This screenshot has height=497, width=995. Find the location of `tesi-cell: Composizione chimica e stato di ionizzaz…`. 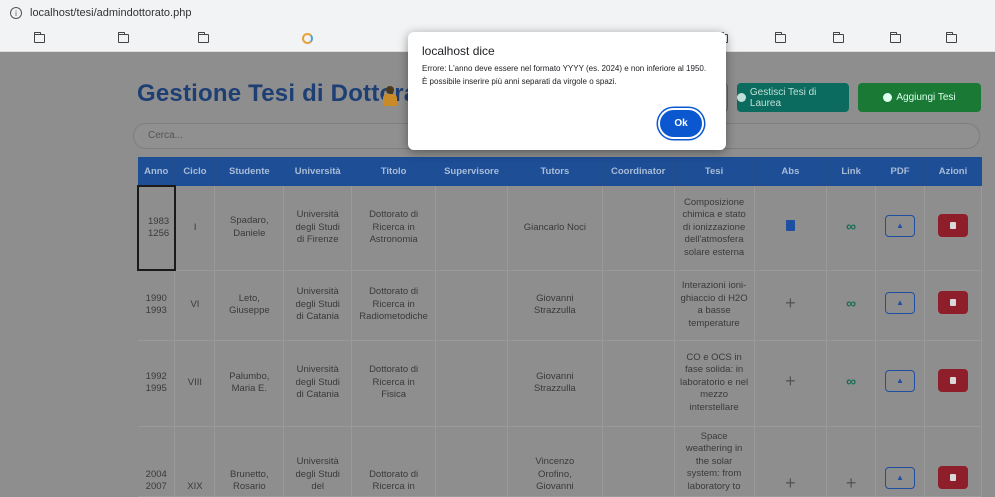

tesi-cell: Composizione chimica e stato di ionizzaz… is located at coordinates (714, 228).